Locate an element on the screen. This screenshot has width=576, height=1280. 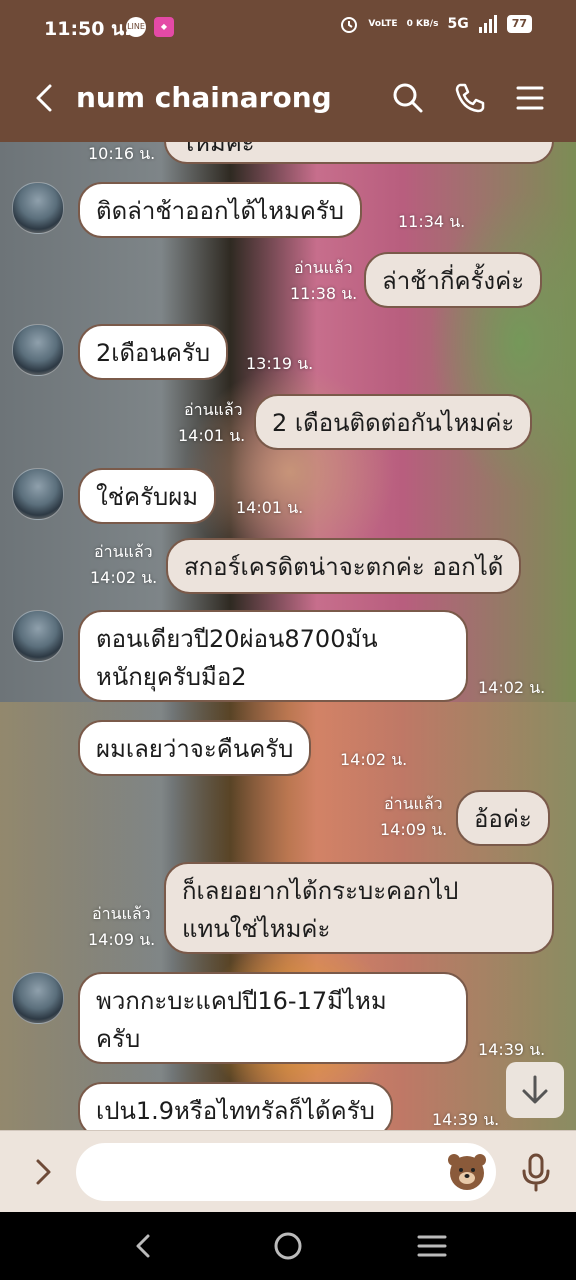
message-time: 13:19 น. is located at coordinates (280, 363).